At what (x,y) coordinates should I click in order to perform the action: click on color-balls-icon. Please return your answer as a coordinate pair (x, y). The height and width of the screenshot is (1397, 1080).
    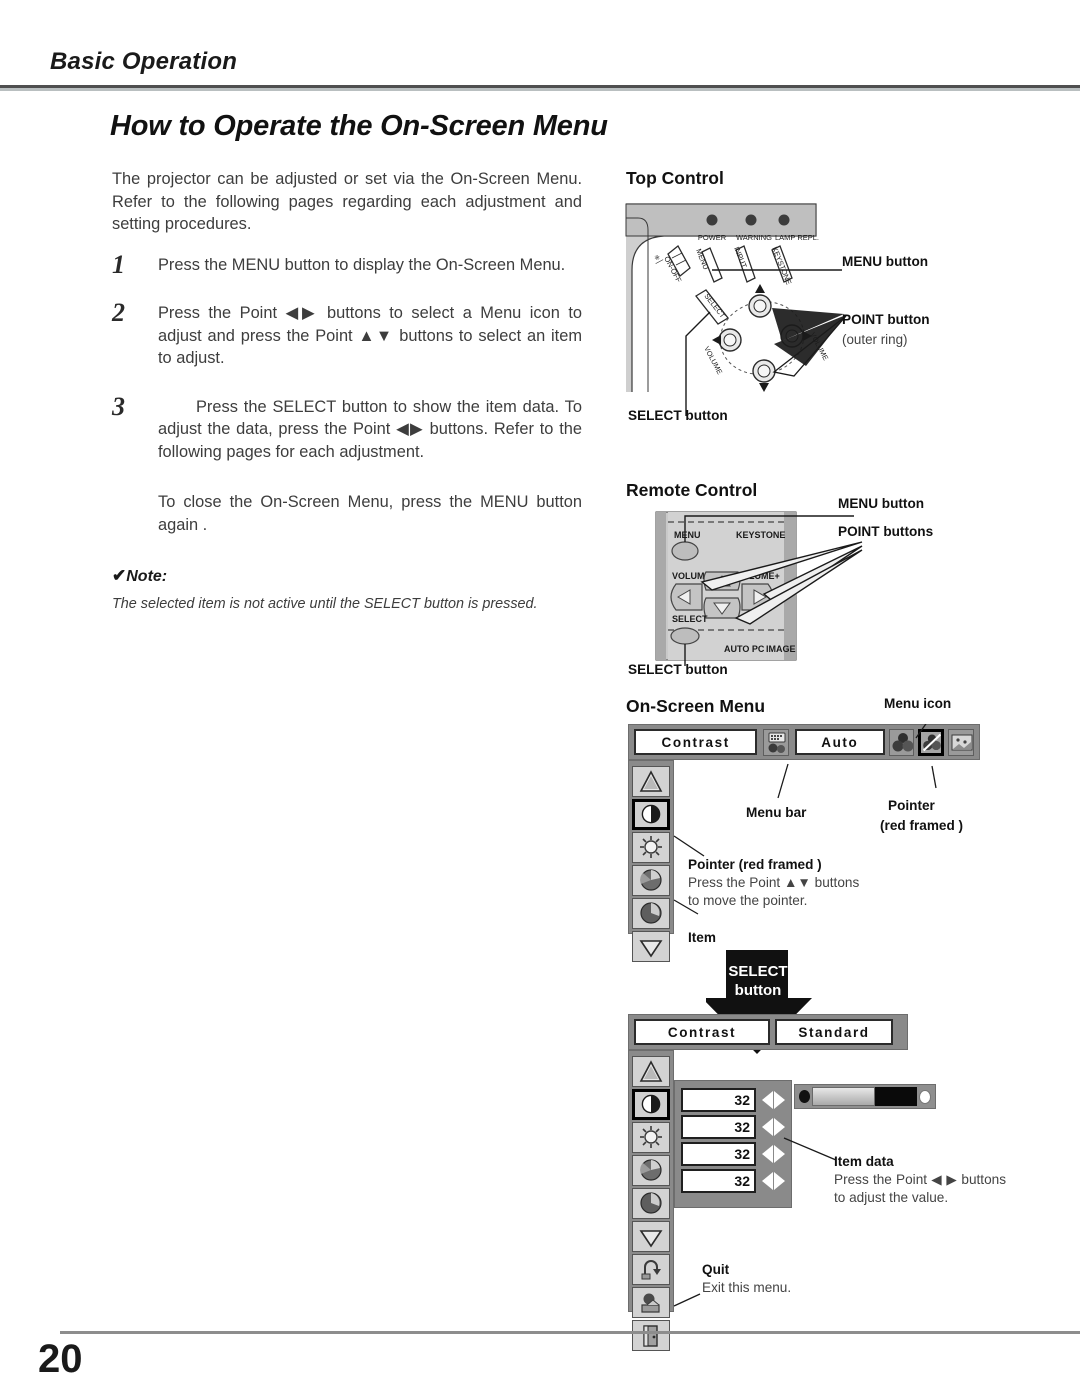
    Looking at the image, I should click on (901, 742).